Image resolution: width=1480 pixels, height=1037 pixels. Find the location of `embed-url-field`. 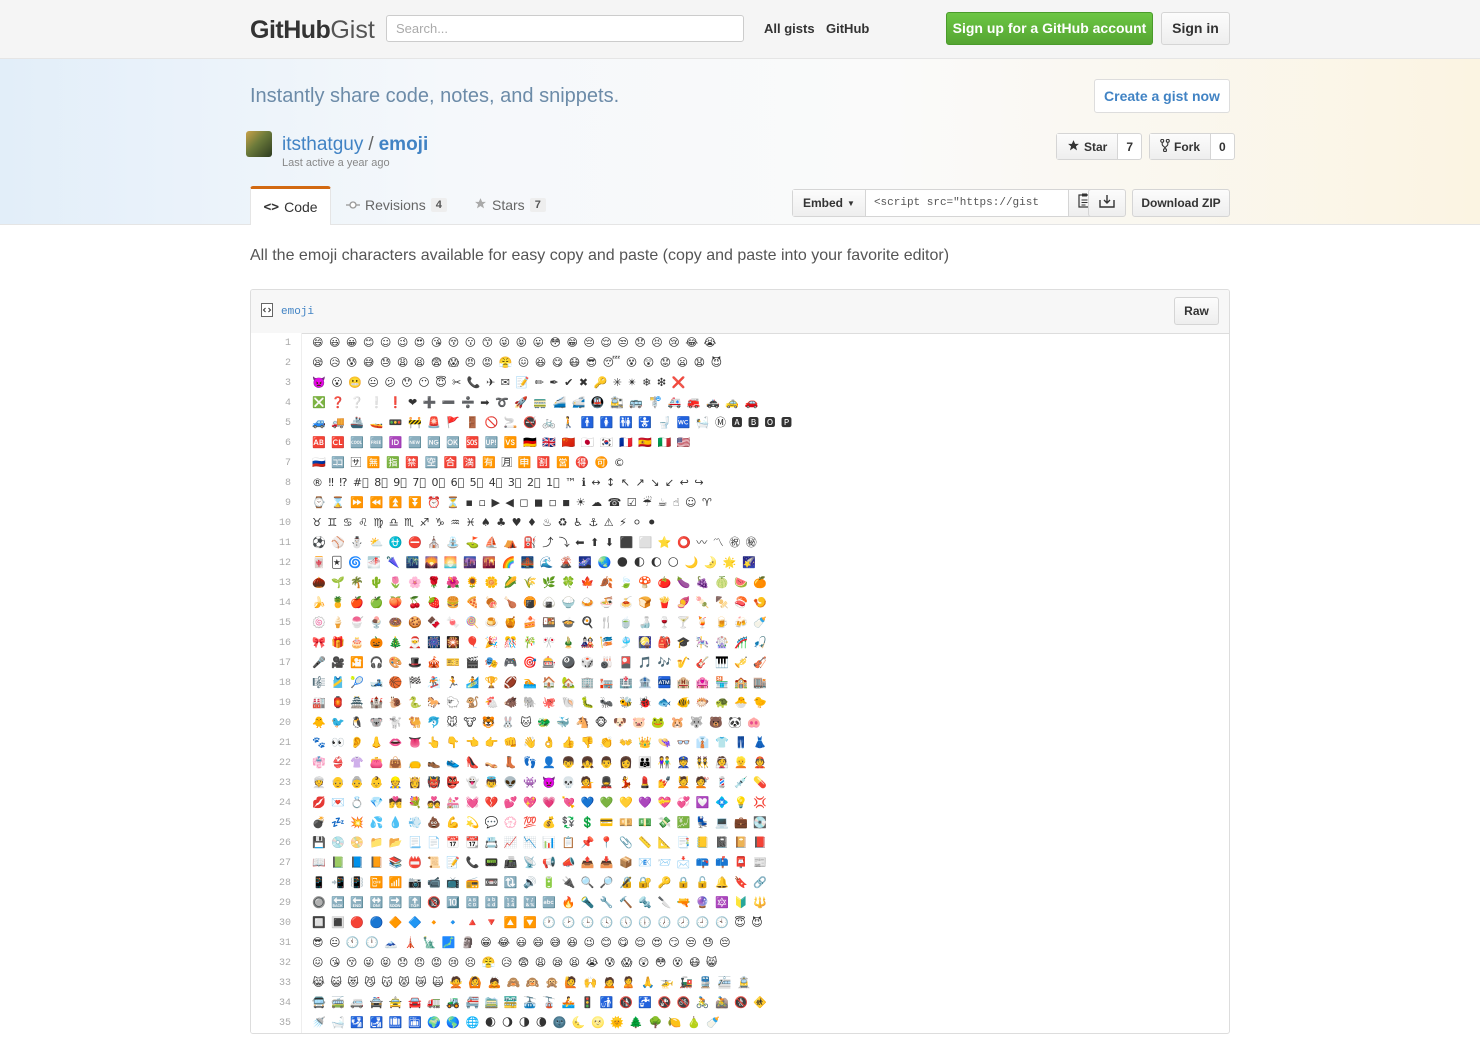

embed-url-field is located at coordinates (966, 203).